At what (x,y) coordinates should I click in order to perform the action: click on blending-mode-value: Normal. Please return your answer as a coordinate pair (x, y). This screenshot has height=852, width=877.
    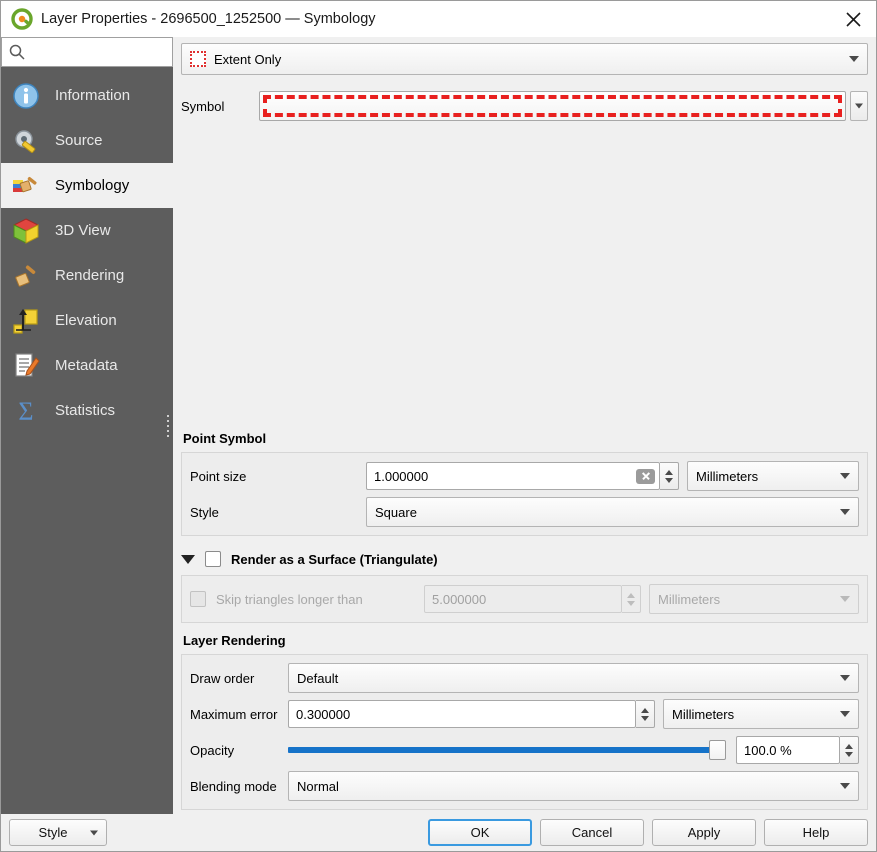
    Looking at the image, I should click on (318, 786).